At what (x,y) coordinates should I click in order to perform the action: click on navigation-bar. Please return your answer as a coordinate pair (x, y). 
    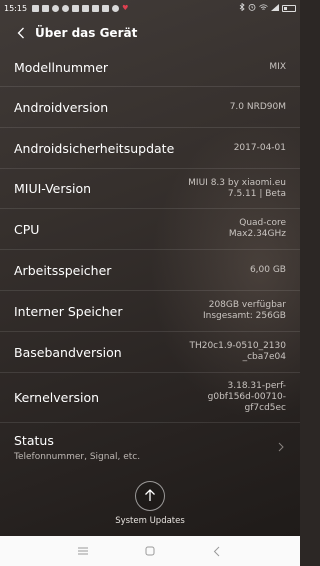
    Looking at the image, I should click on (150, 551).